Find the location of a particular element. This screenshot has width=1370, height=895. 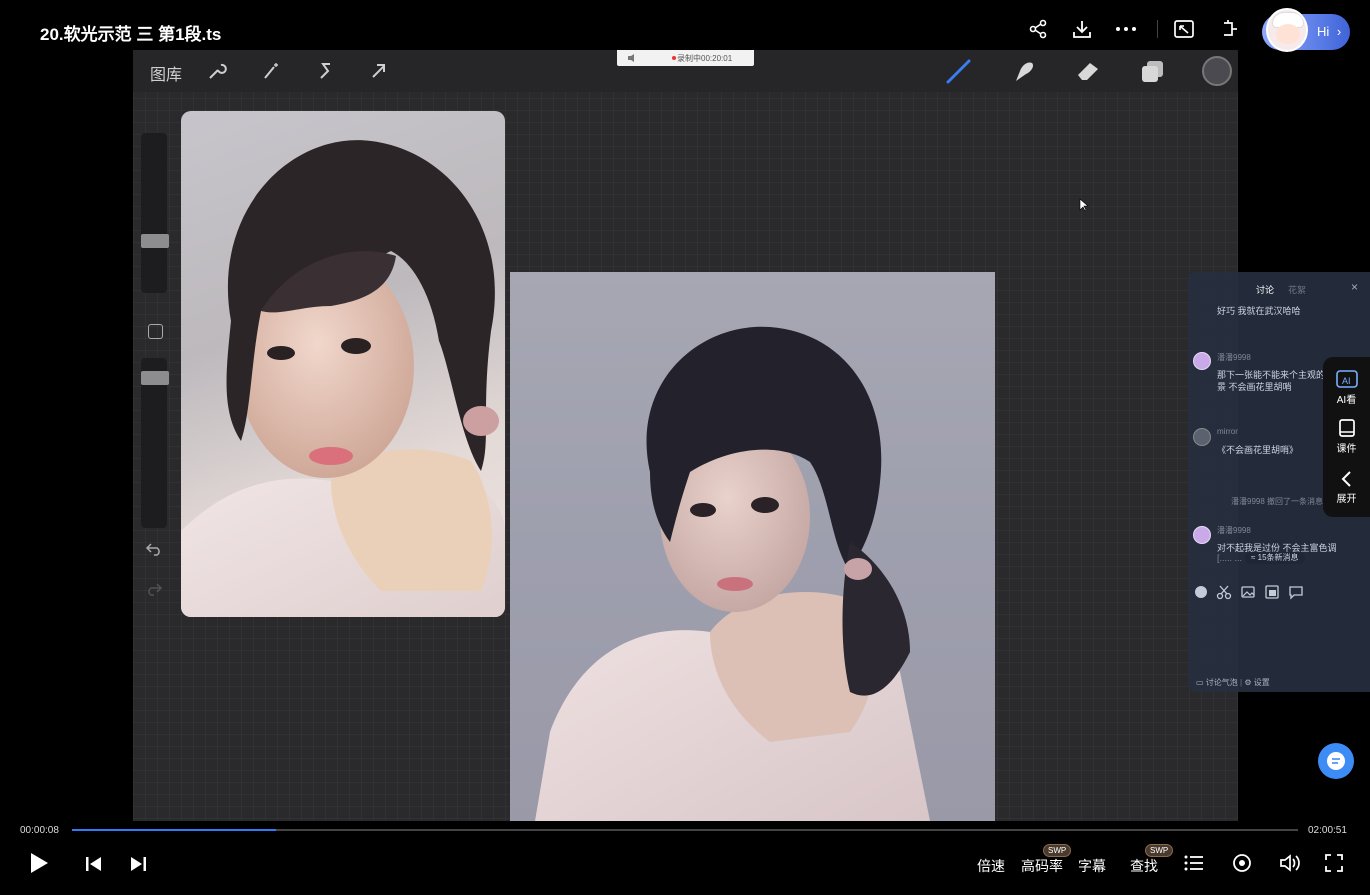

chat-settings-button: 设置 is located at coordinates (1262, 682).